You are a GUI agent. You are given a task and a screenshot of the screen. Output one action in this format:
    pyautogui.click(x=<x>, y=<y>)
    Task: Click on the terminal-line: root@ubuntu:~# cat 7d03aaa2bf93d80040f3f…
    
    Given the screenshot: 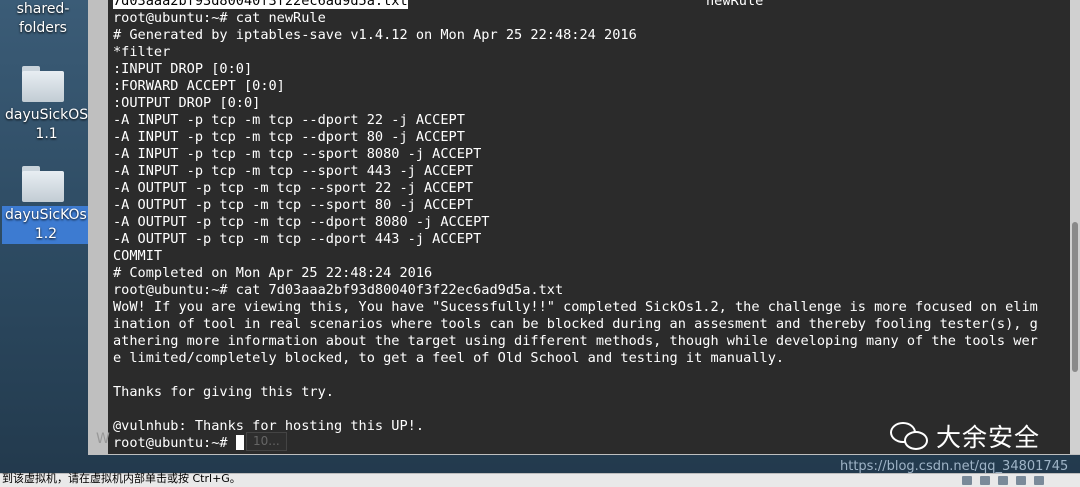 What is the action you would take?
    pyautogui.click(x=338, y=290)
    